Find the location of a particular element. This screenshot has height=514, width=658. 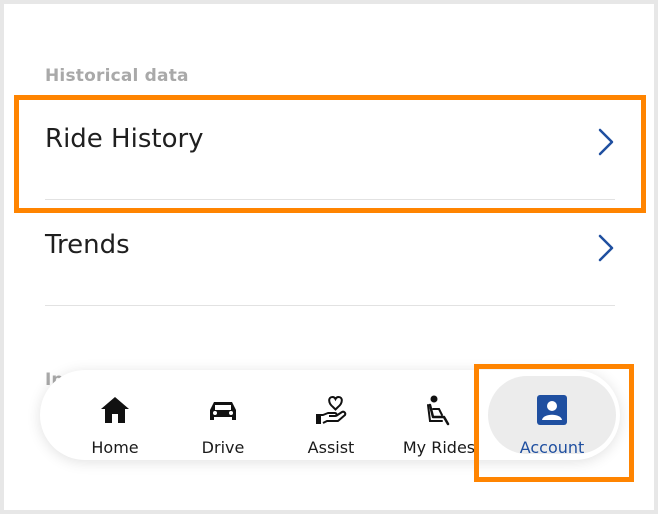

car-icon is located at coordinates (223, 411).